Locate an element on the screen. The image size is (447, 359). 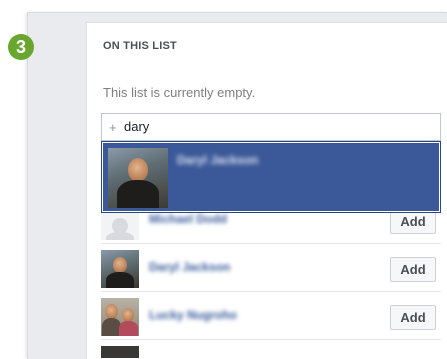
plus-icon: + is located at coordinates (113, 127).